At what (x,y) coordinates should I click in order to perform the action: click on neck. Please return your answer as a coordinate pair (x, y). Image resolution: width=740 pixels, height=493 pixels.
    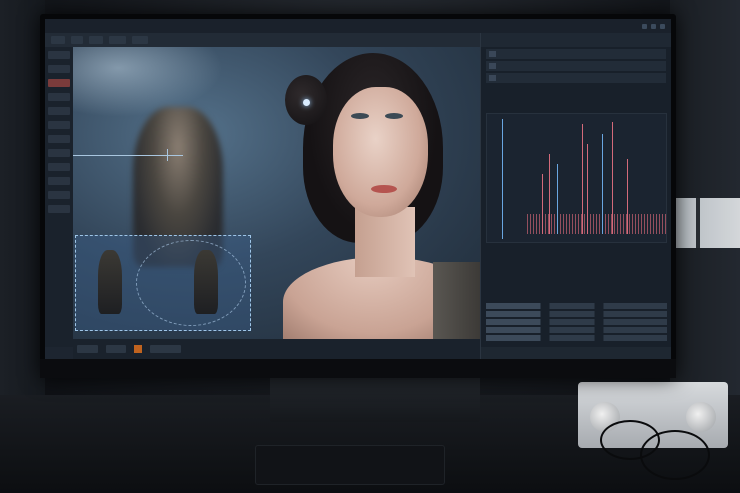
    Looking at the image, I should click on (385, 242).